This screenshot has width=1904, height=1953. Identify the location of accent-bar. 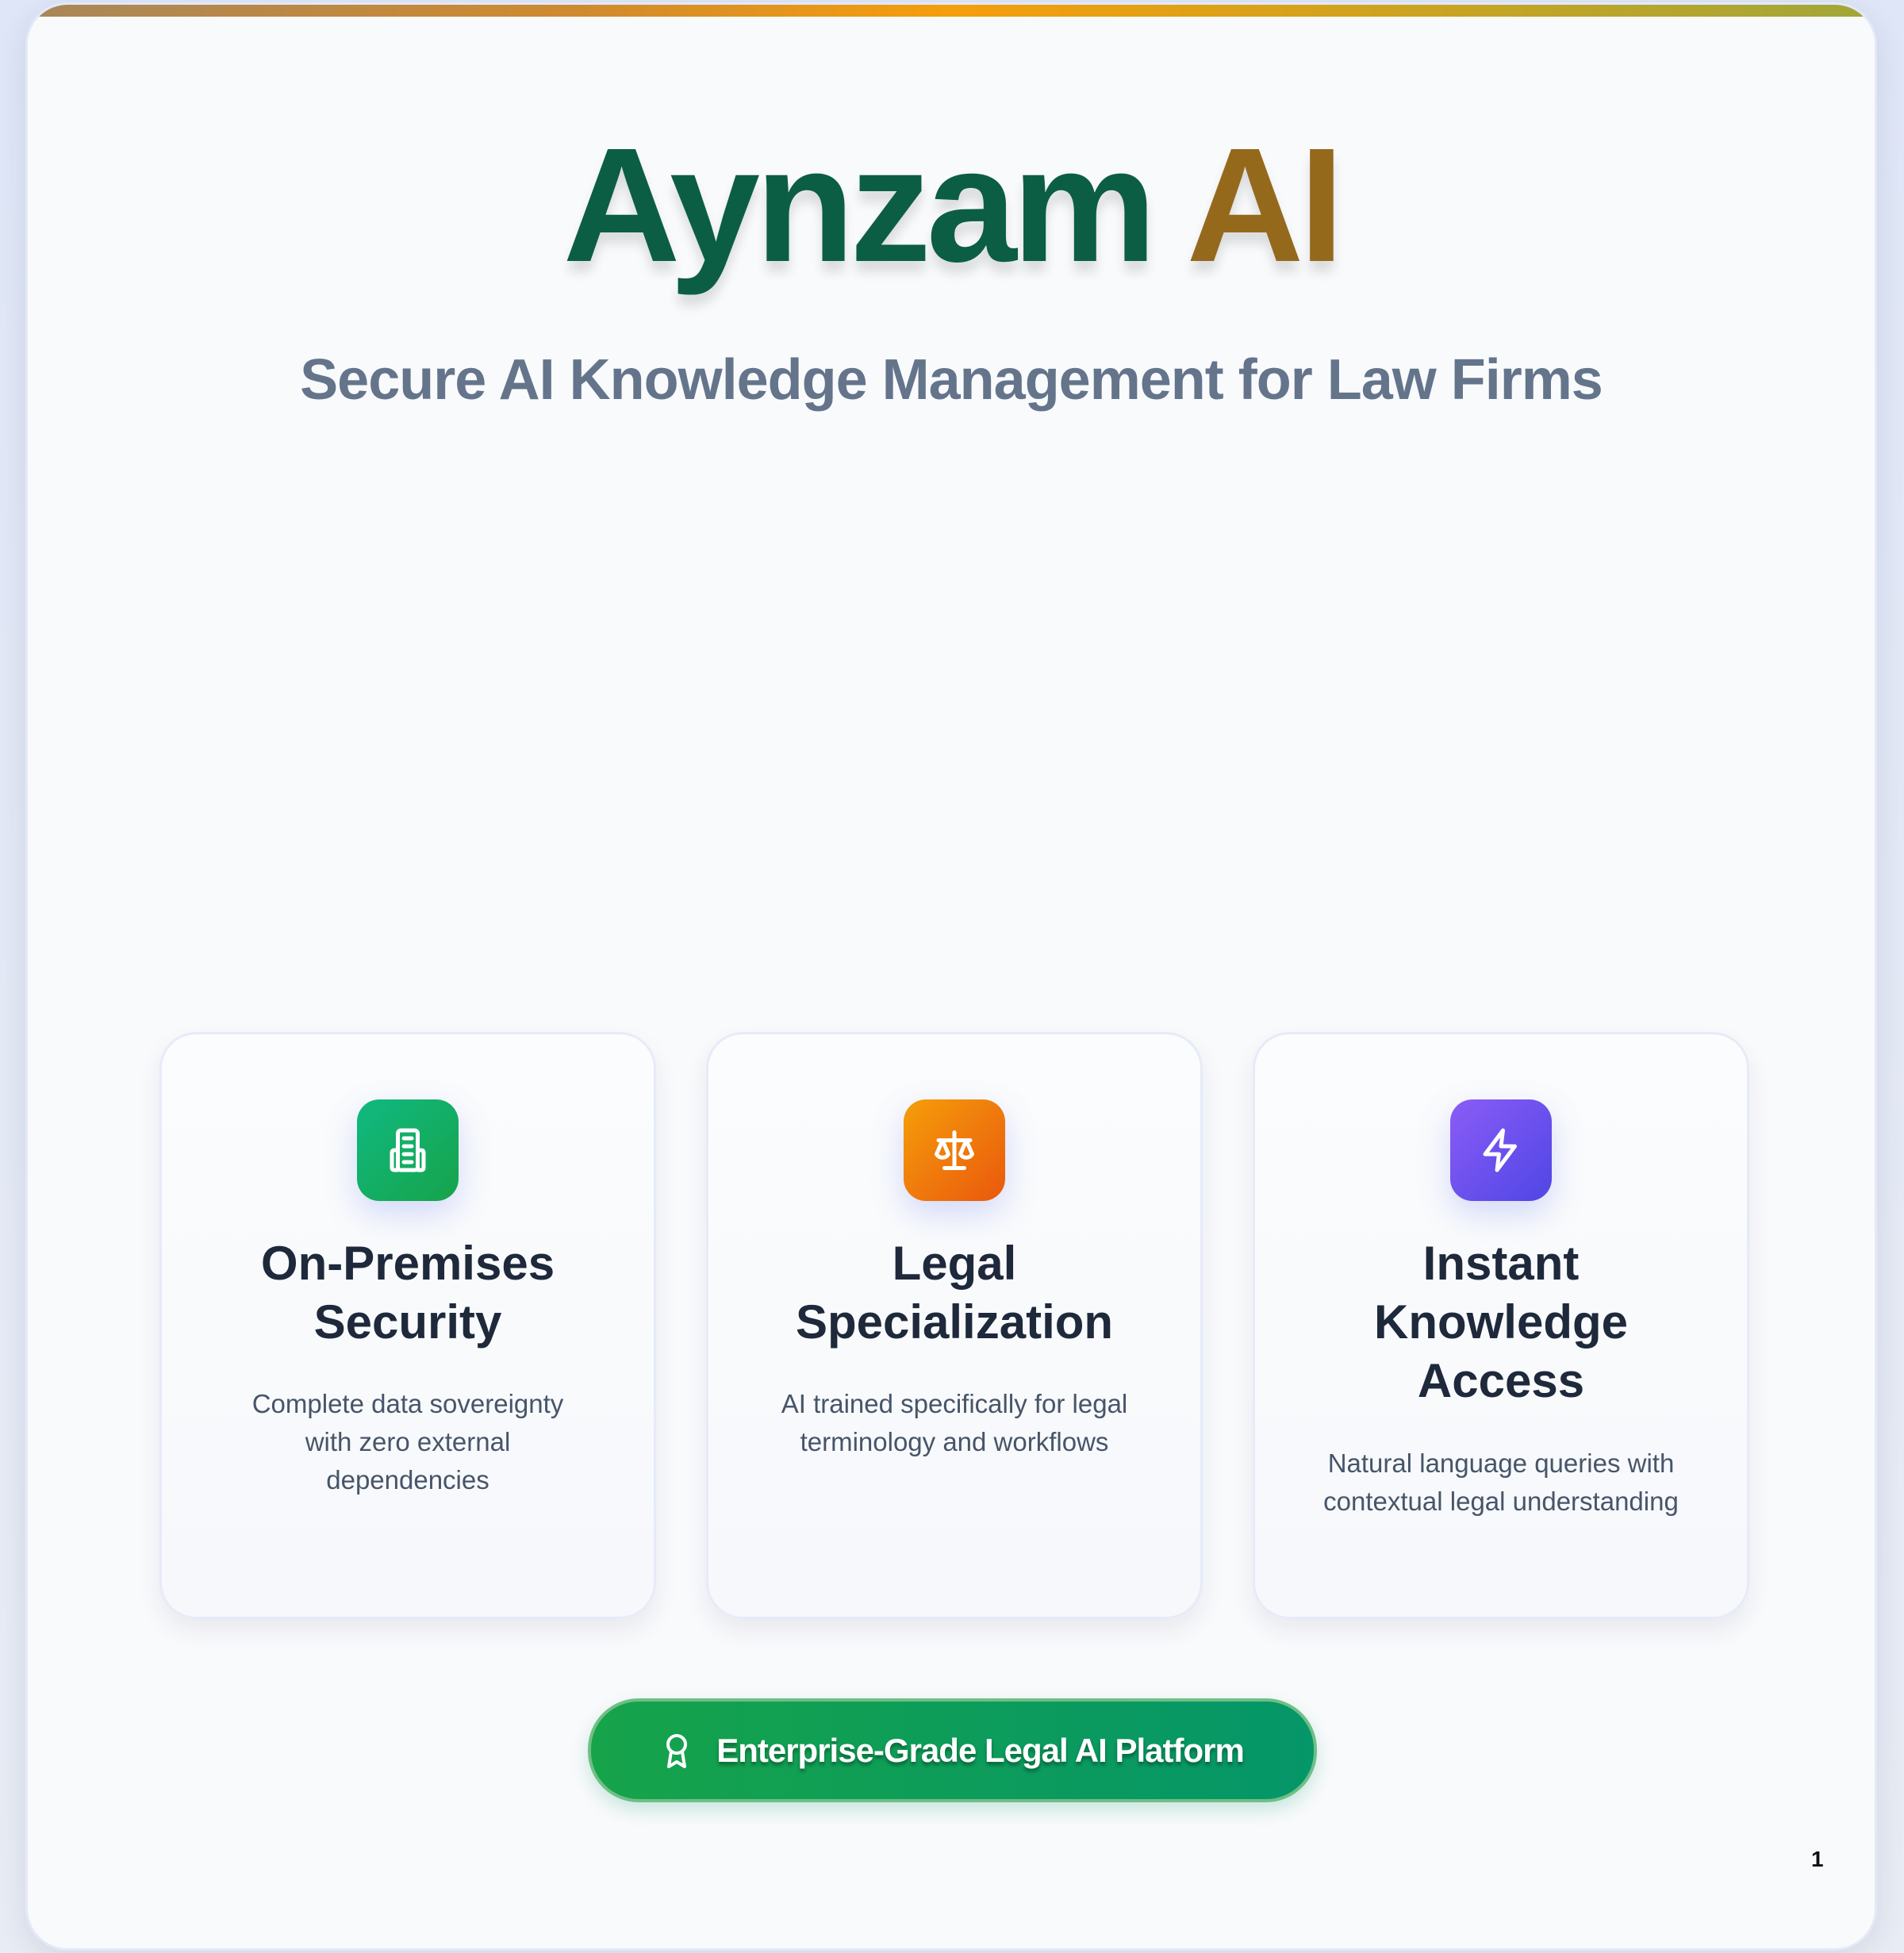
(951, 11).